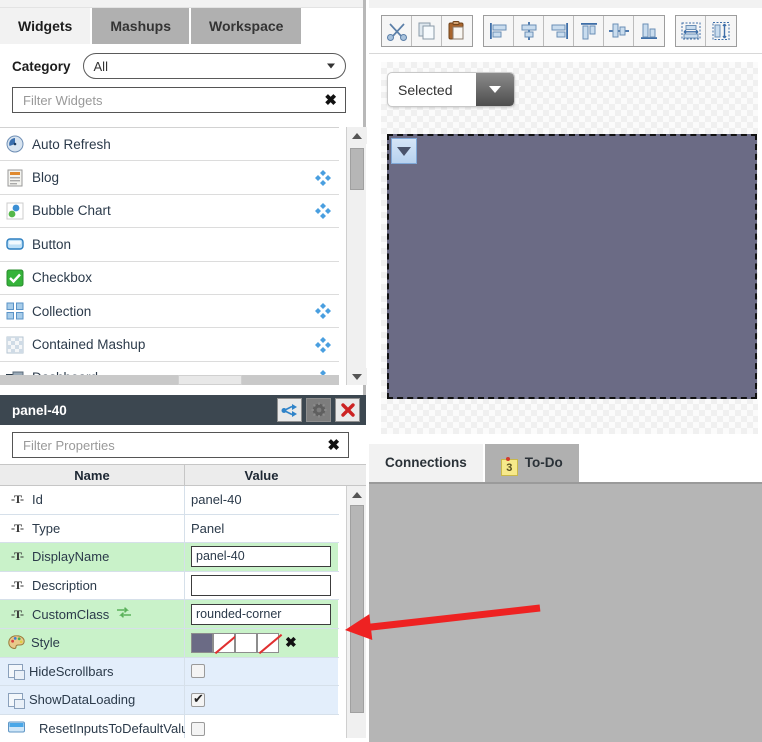 The height and width of the screenshot is (742, 762). Describe the element at coordinates (124, 614) in the screenshot. I see `data-binding-icon` at that location.